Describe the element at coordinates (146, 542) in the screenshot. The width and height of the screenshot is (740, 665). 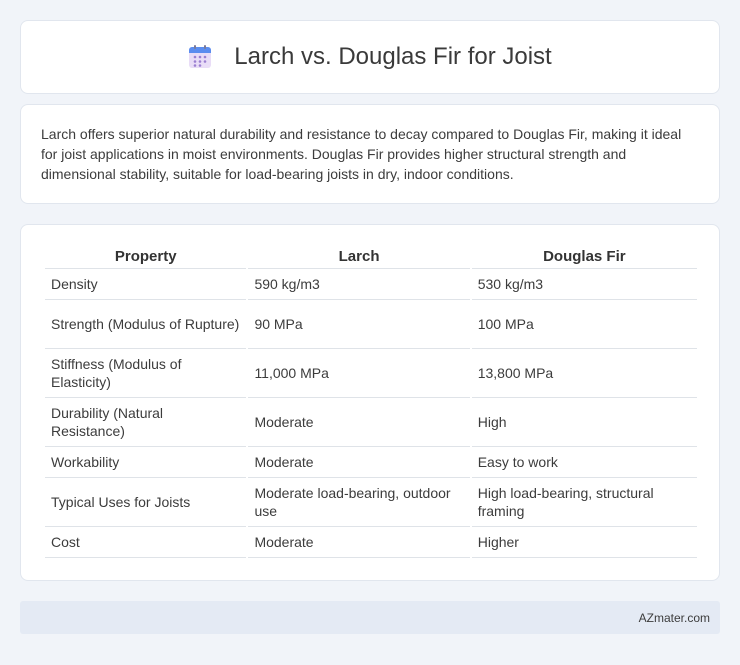
I see `cell-property: Cost` at that location.